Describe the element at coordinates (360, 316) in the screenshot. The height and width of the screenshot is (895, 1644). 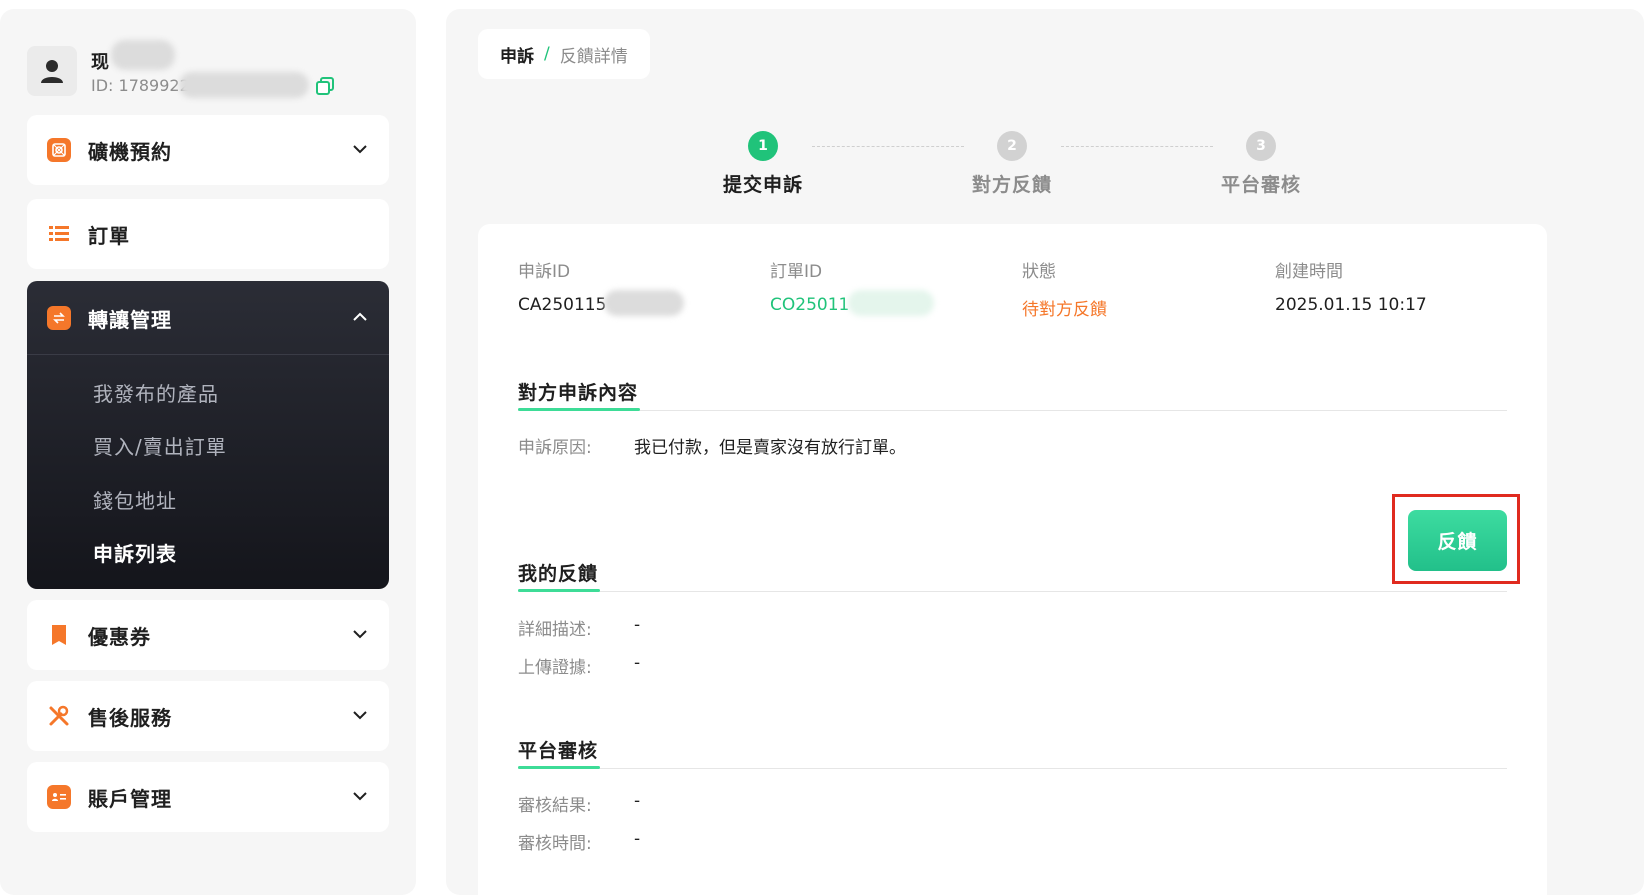
I see `chevron-up-icon` at that location.